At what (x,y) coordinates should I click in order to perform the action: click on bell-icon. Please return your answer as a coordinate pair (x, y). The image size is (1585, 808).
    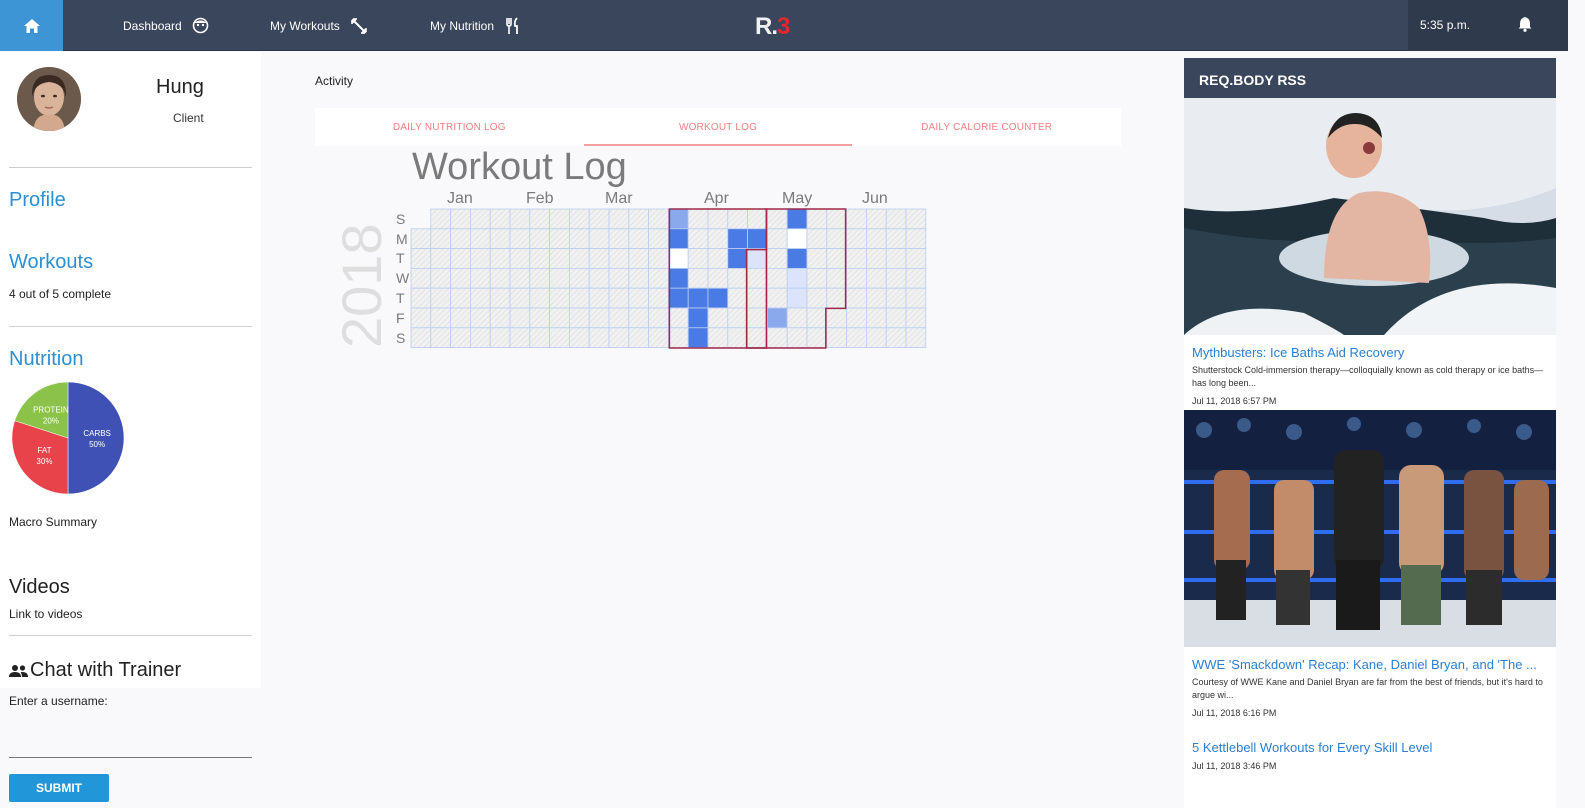
    Looking at the image, I should click on (1525, 26).